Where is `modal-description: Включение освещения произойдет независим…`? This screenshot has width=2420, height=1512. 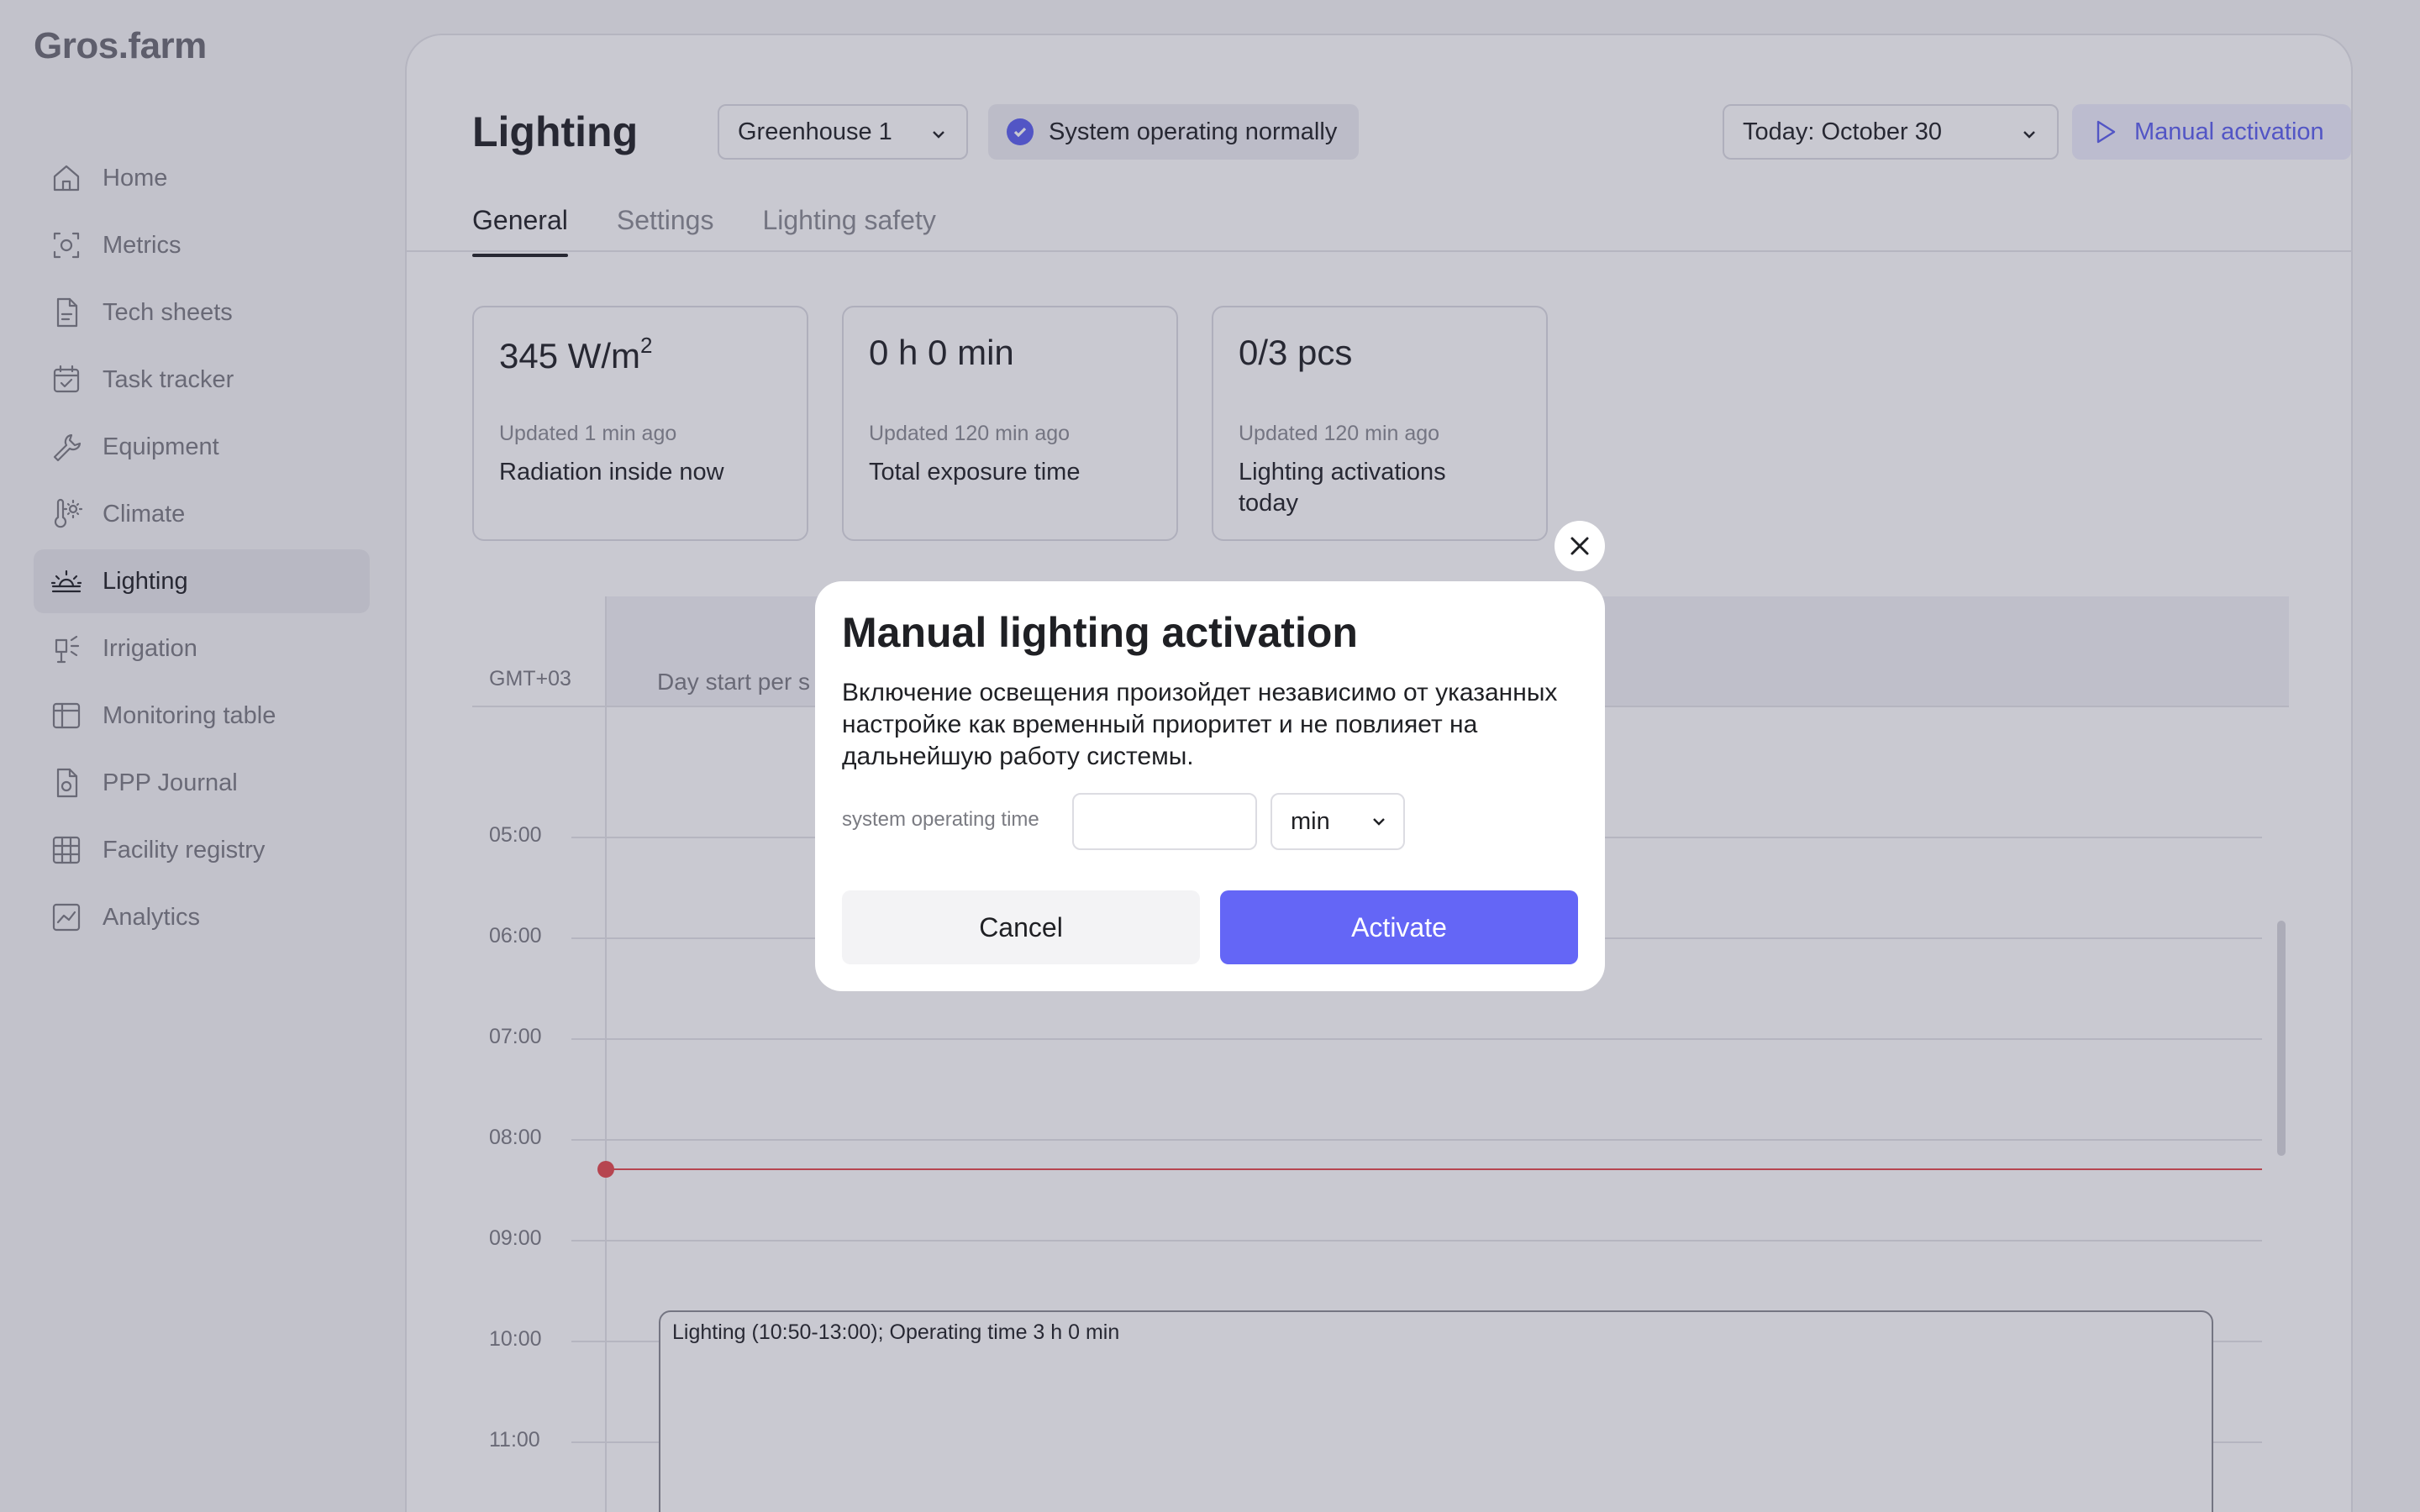
modal-description: Включение освещения произойдет независим… is located at coordinates (1200, 724).